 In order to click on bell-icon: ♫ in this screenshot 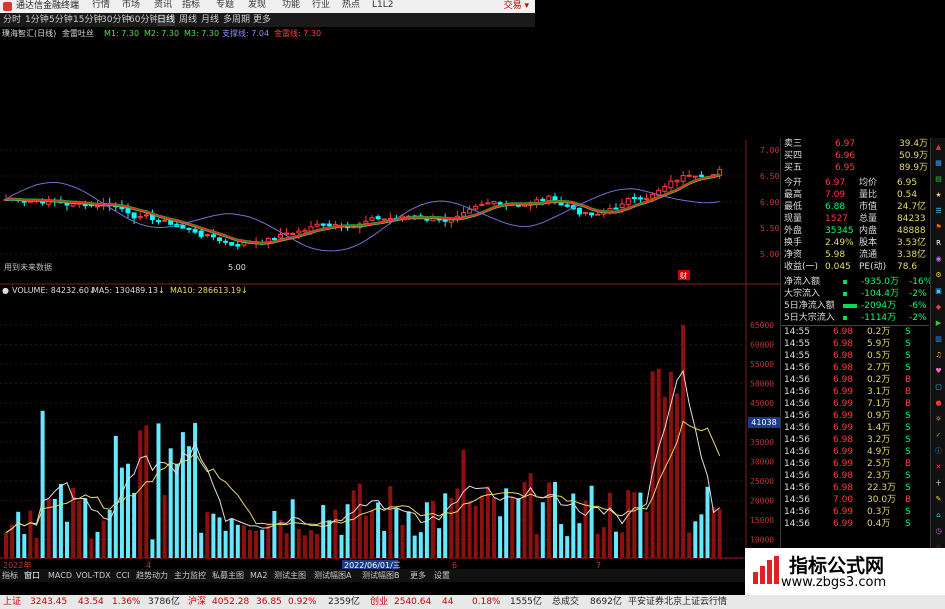, I will do `click(938, 355)`.